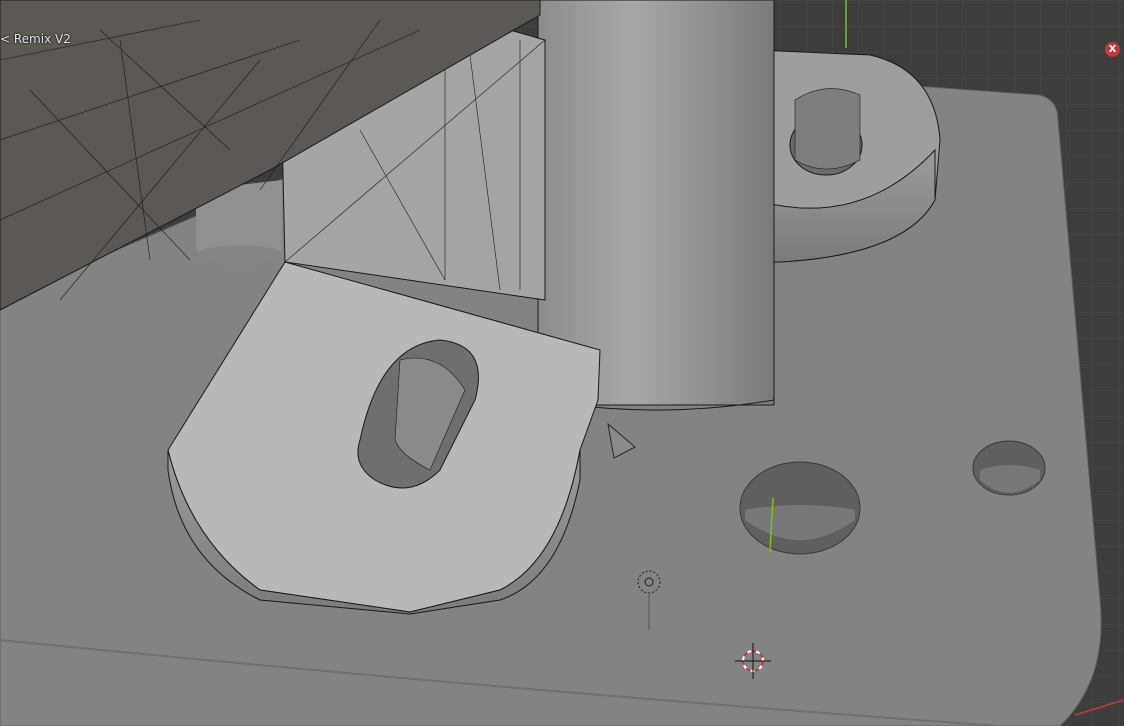 This screenshot has width=1124, height=726. What do you see at coordinates (1009, 468) in the screenshot?
I see `plate-hole-small` at bounding box center [1009, 468].